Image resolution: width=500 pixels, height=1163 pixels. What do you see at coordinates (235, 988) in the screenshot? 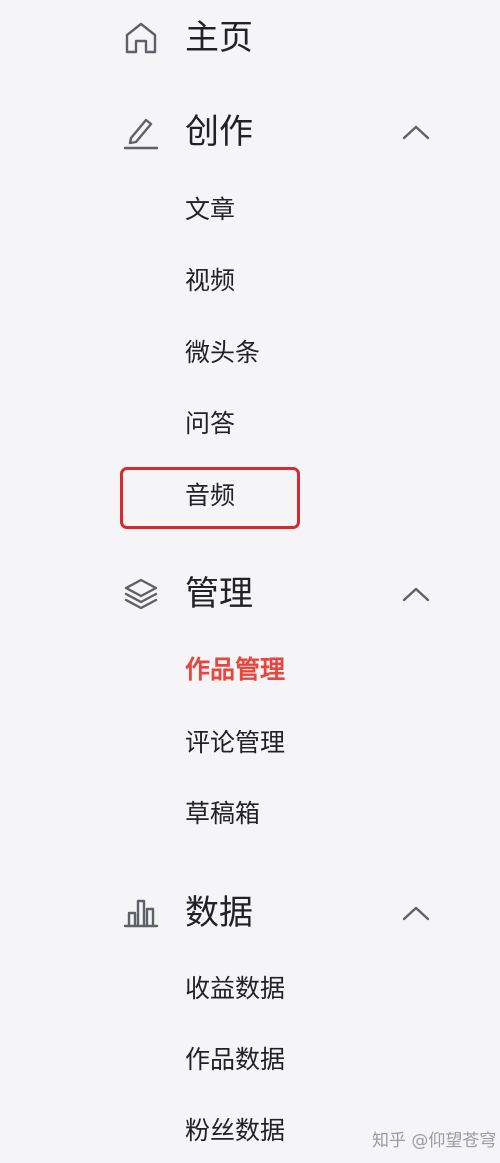
I see `nav-item-label: 收益数据` at bounding box center [235, 988].